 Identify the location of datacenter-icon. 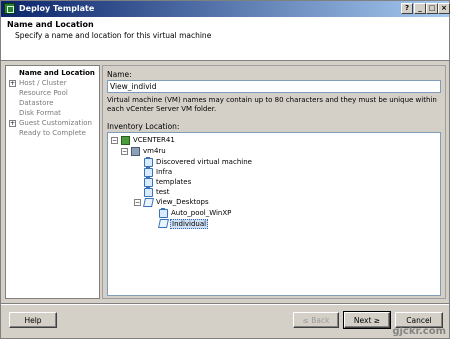
(135, 151).